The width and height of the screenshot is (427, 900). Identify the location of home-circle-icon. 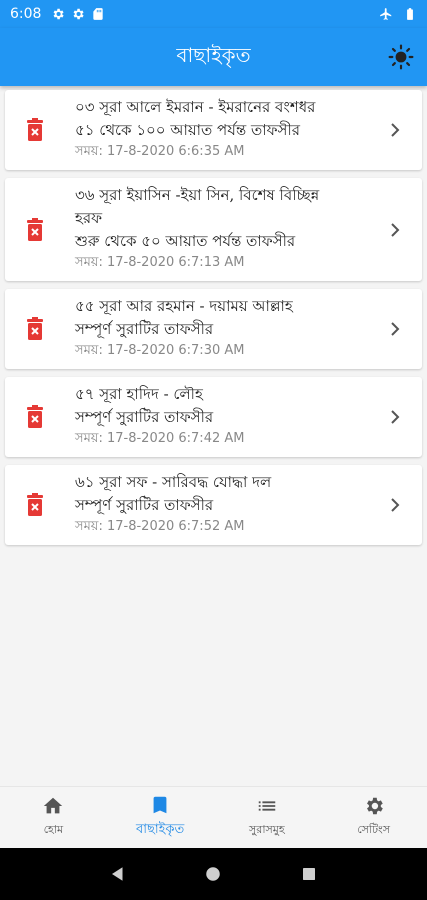
(213, 874).